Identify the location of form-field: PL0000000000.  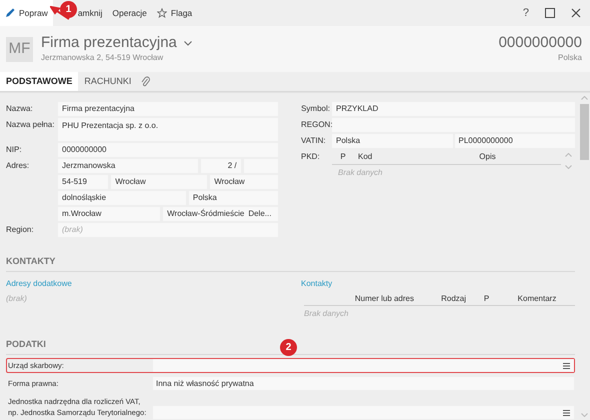
(514, 141).